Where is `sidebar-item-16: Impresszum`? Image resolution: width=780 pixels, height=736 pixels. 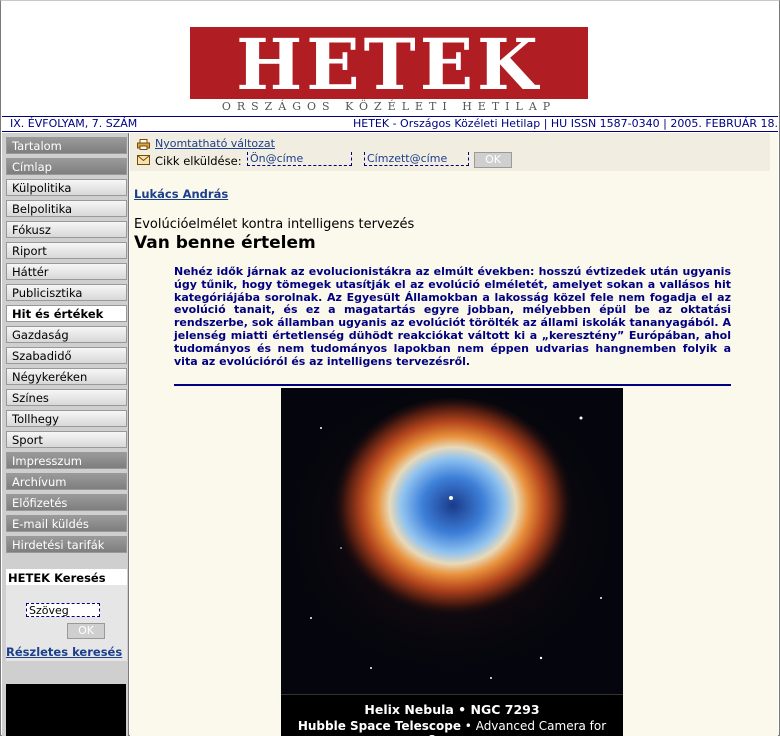
sidebar-item-16: Impresszum is located at coordinates (66, 460).